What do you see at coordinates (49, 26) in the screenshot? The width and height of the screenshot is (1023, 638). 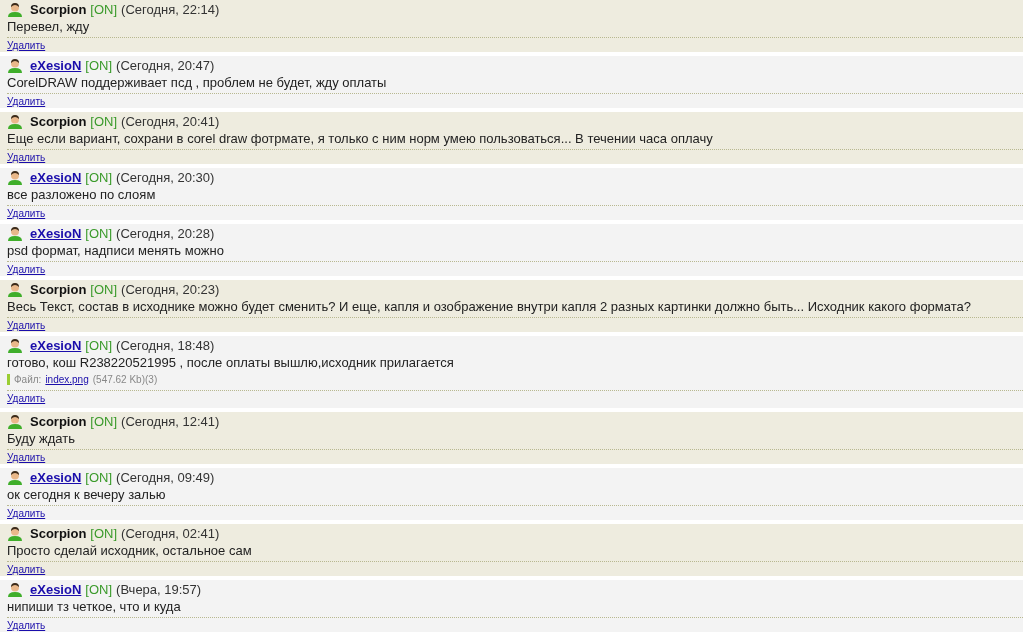 I see `message-text: Перевел, жду` at bounding box center [49, 26].